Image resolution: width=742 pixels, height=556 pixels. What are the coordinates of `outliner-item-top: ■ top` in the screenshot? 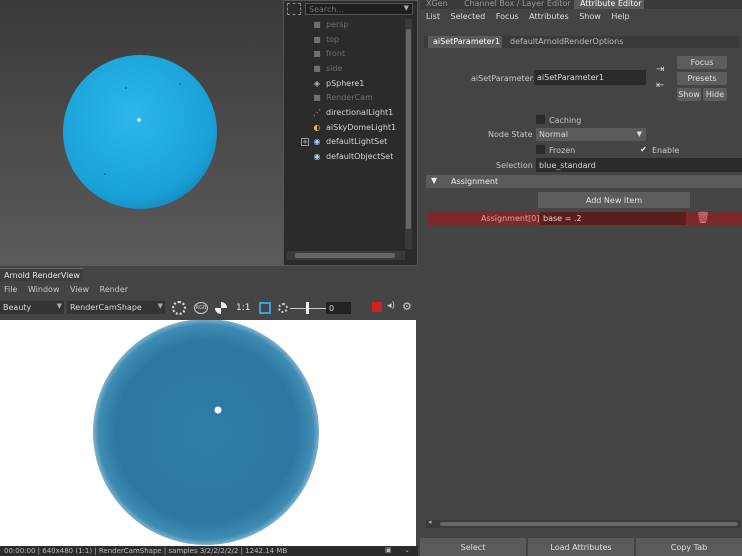 It's located at (325, 39).